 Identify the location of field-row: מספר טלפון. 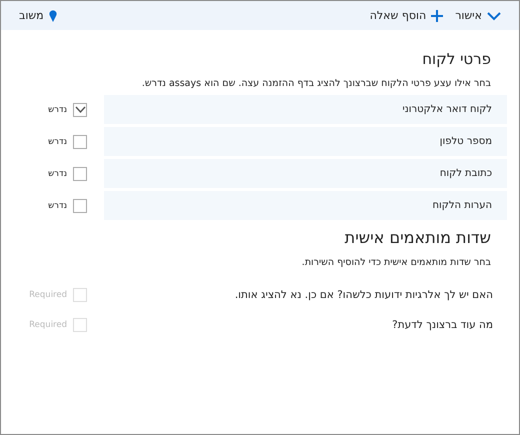
(305, 141).